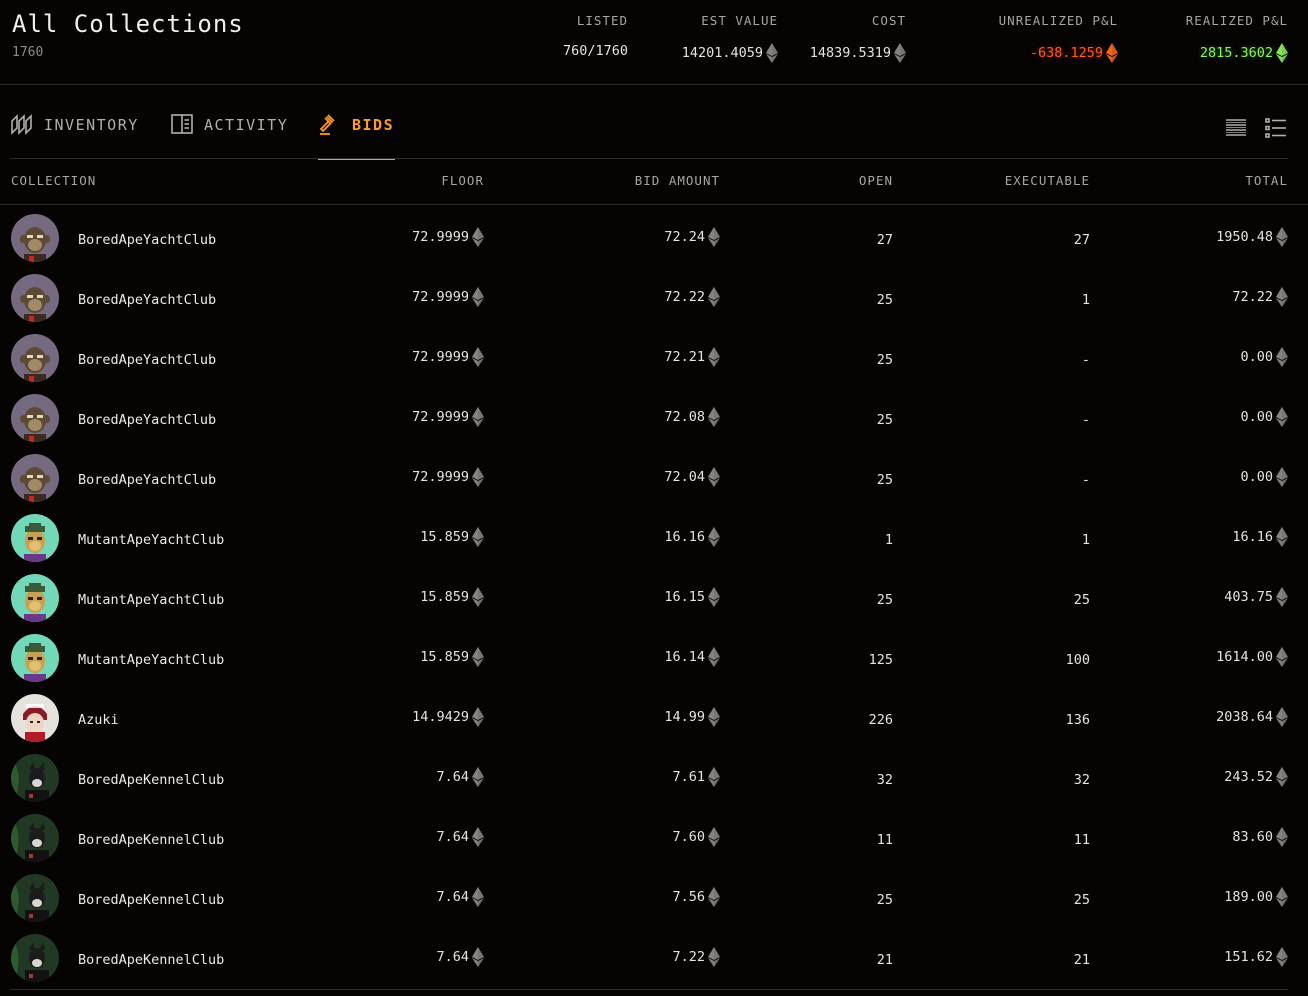  Describe the element at coordinates (356, 136) in the screenshot. I see `tab-bids: BIDS` at that location.